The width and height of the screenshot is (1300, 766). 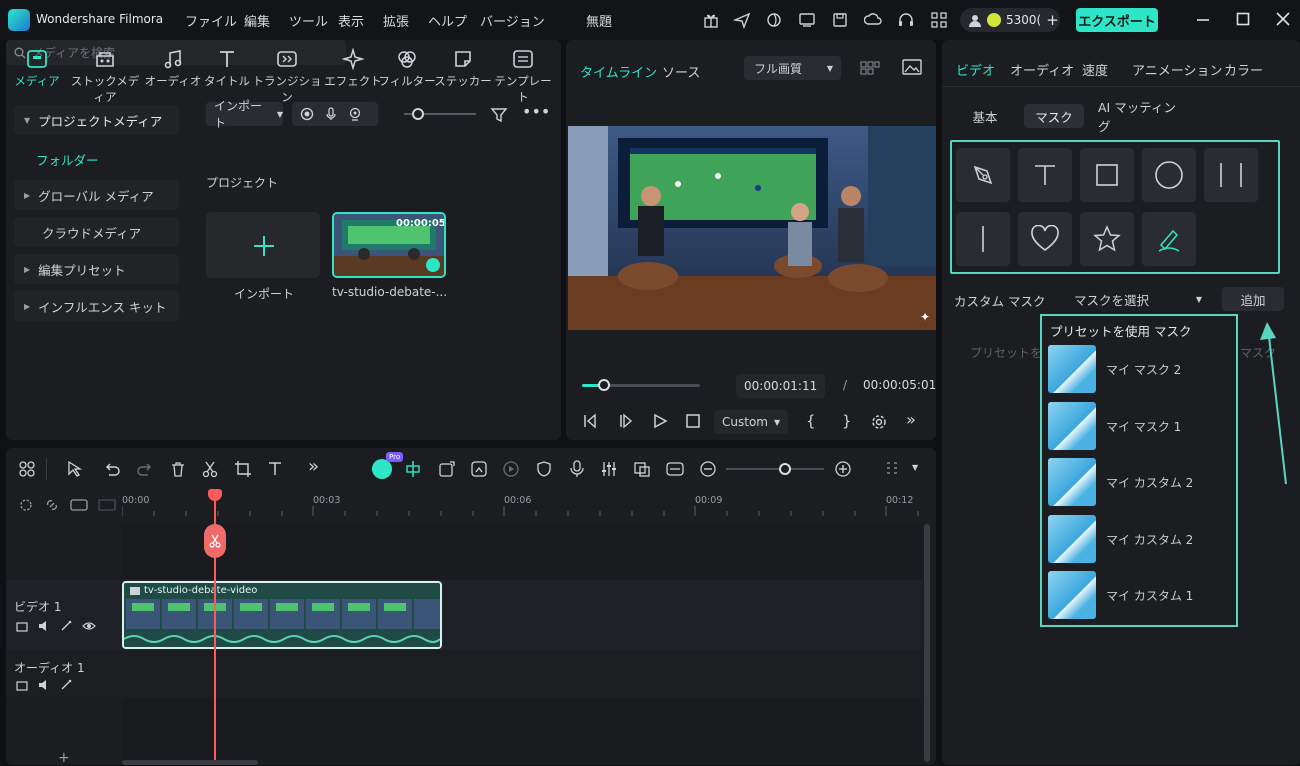 I want to click on export-button: エクスポート, so click(x=1117, y=20).